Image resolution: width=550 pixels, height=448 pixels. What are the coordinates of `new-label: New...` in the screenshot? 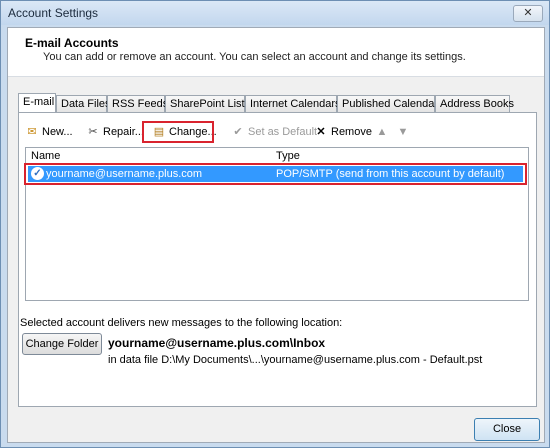 It's located at (57, 132).